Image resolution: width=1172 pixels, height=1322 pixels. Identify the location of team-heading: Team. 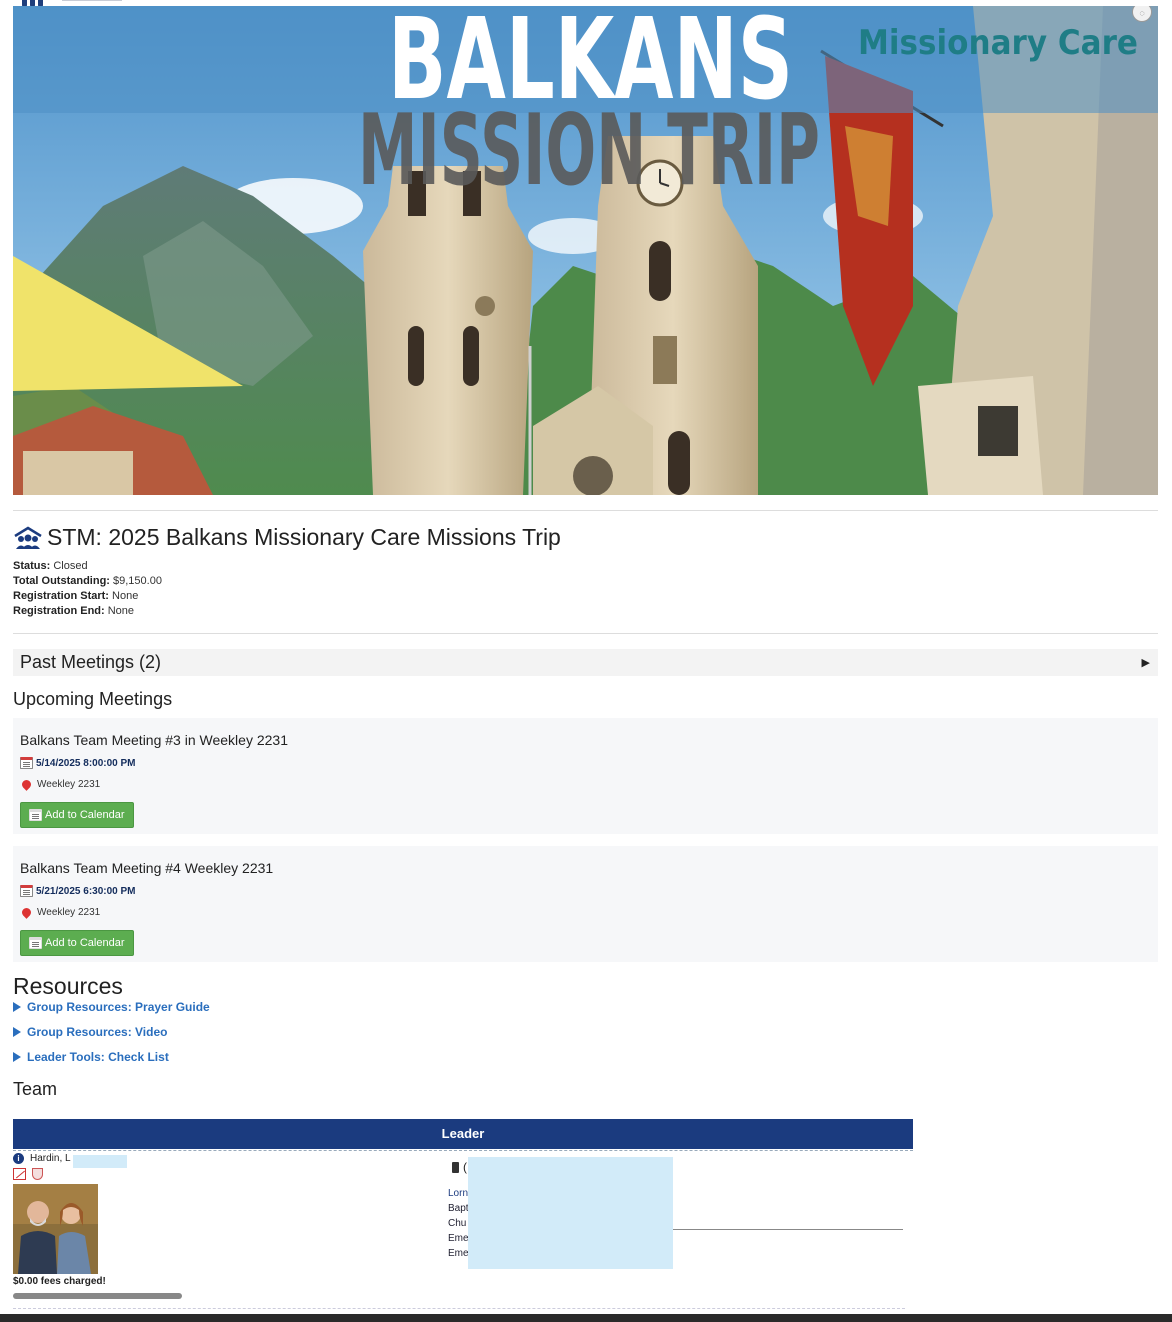
(35, 1089).